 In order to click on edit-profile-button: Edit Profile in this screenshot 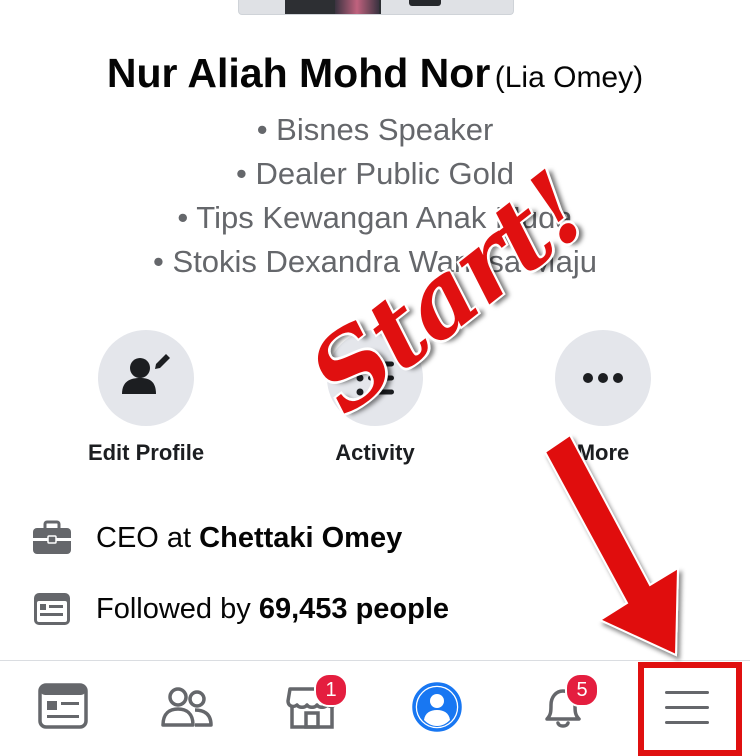, I will do `click(146, 398)`.